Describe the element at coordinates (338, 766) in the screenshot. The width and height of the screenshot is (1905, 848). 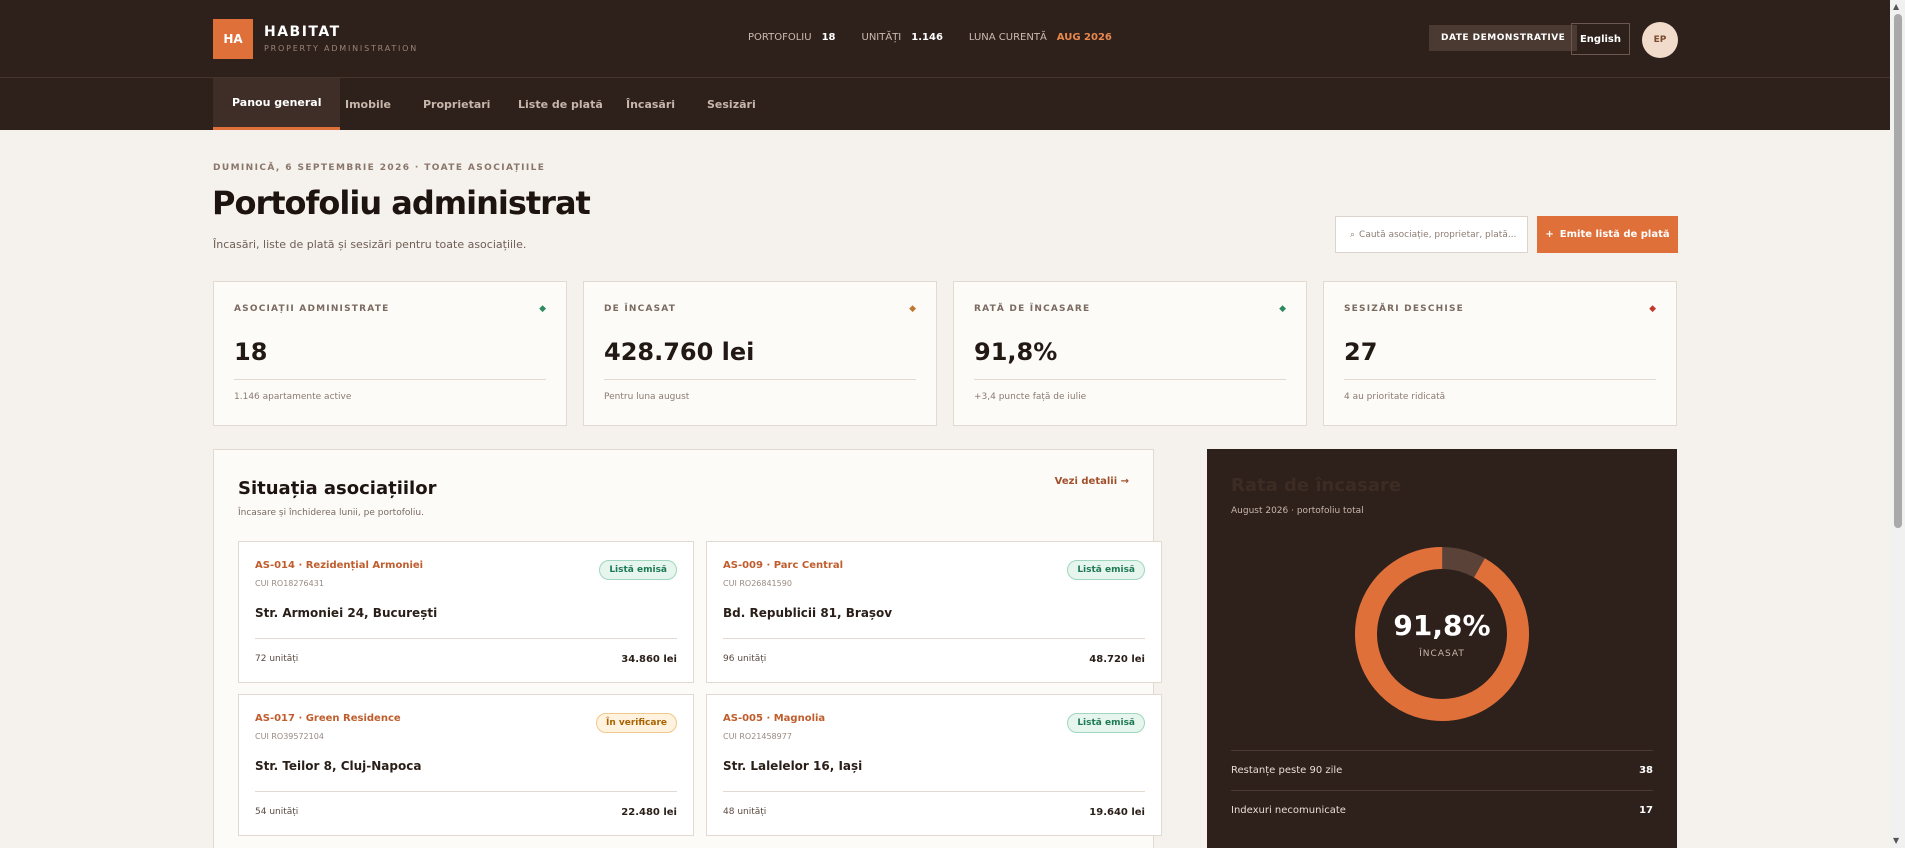
I see `association-address: Str. Teilor 8, Cluj-Napoca` at that location.